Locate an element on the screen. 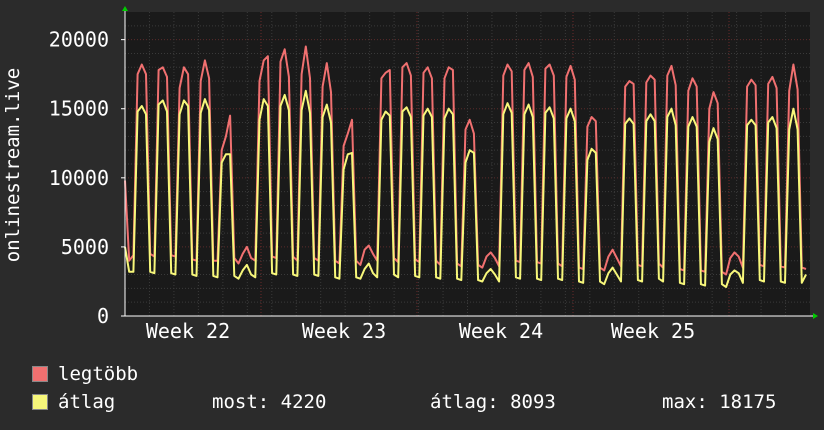  y-tick-labels: 0 5000 10000 15000 20000 is located at coordinates (79, 178).